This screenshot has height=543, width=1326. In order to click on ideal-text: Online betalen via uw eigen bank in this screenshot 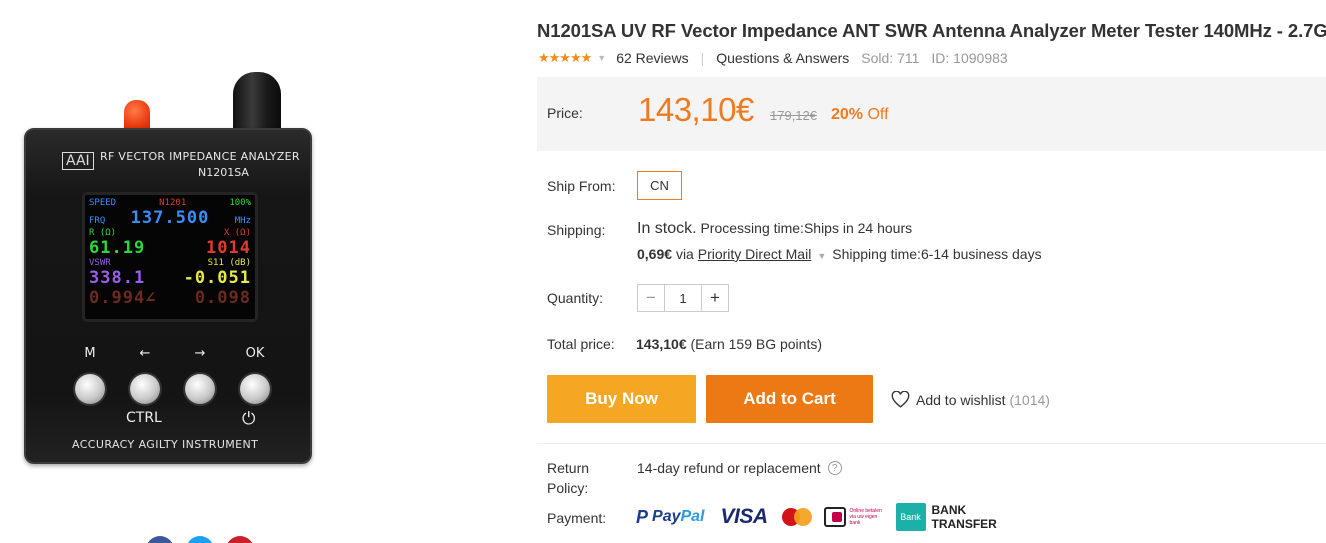, I will do `click(865, 517)`.